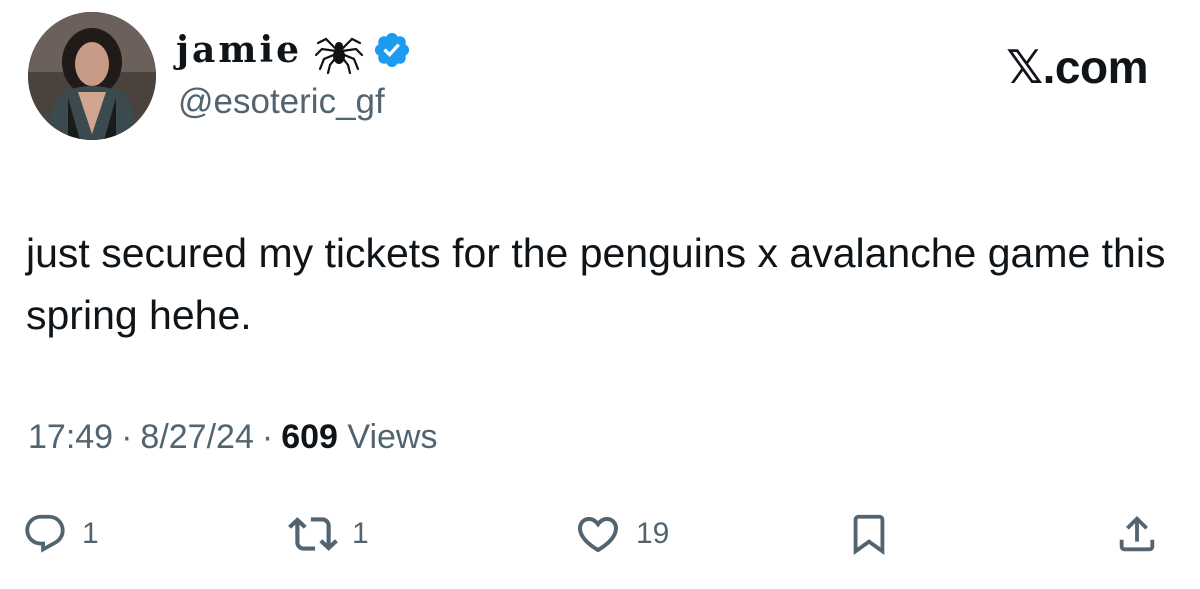  I want to click on views-label: Views, so click(392, 437).